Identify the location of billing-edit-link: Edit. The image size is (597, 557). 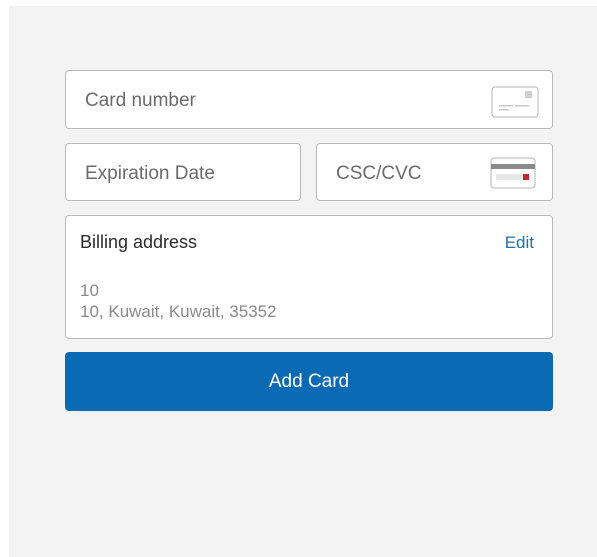
(519, 243).